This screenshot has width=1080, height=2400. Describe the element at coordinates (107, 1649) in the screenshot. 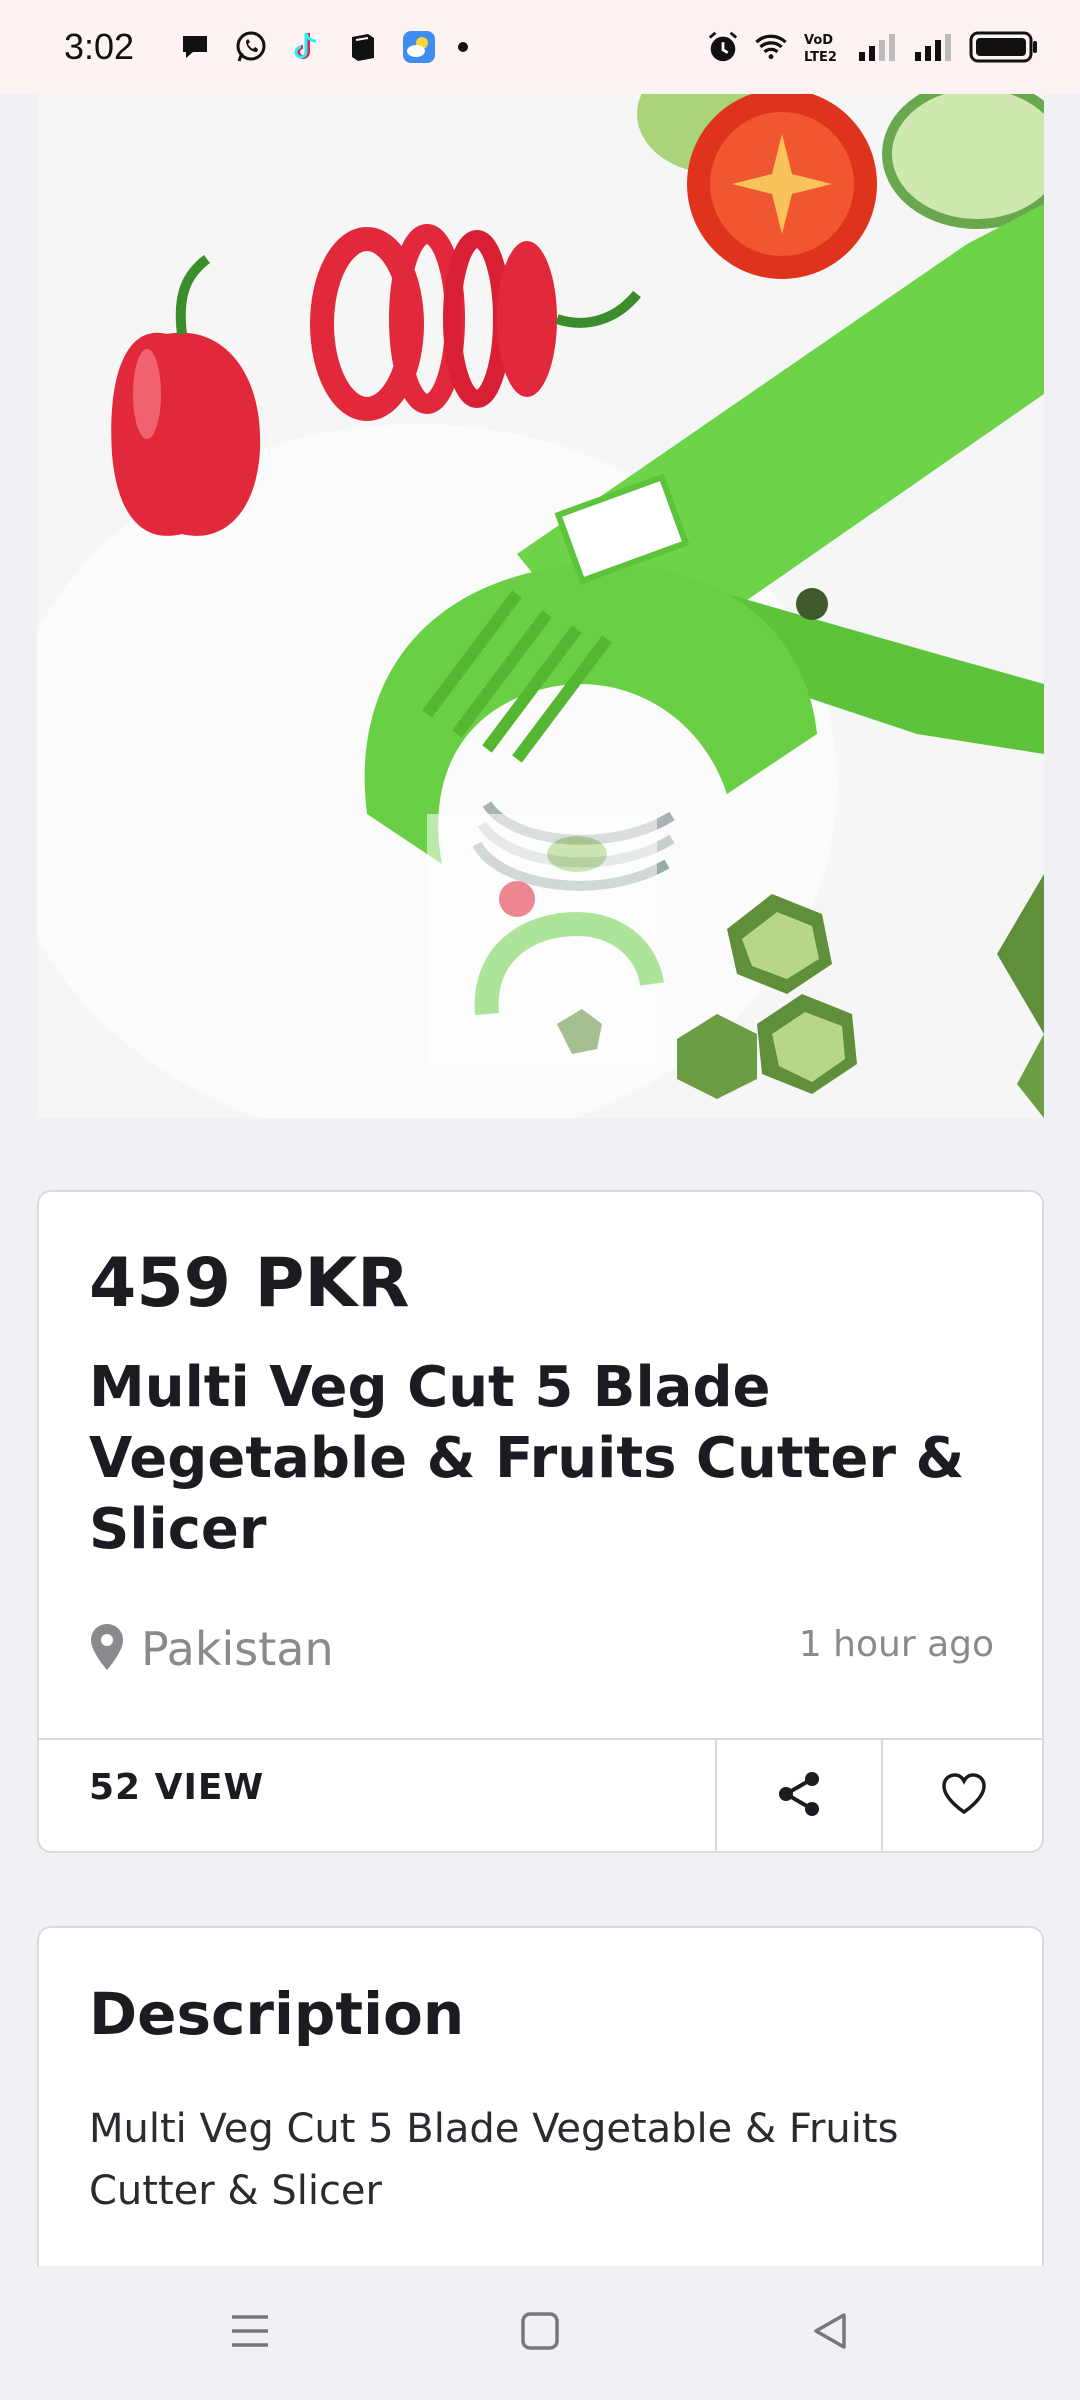

I see `location-pin-icon` at that location.